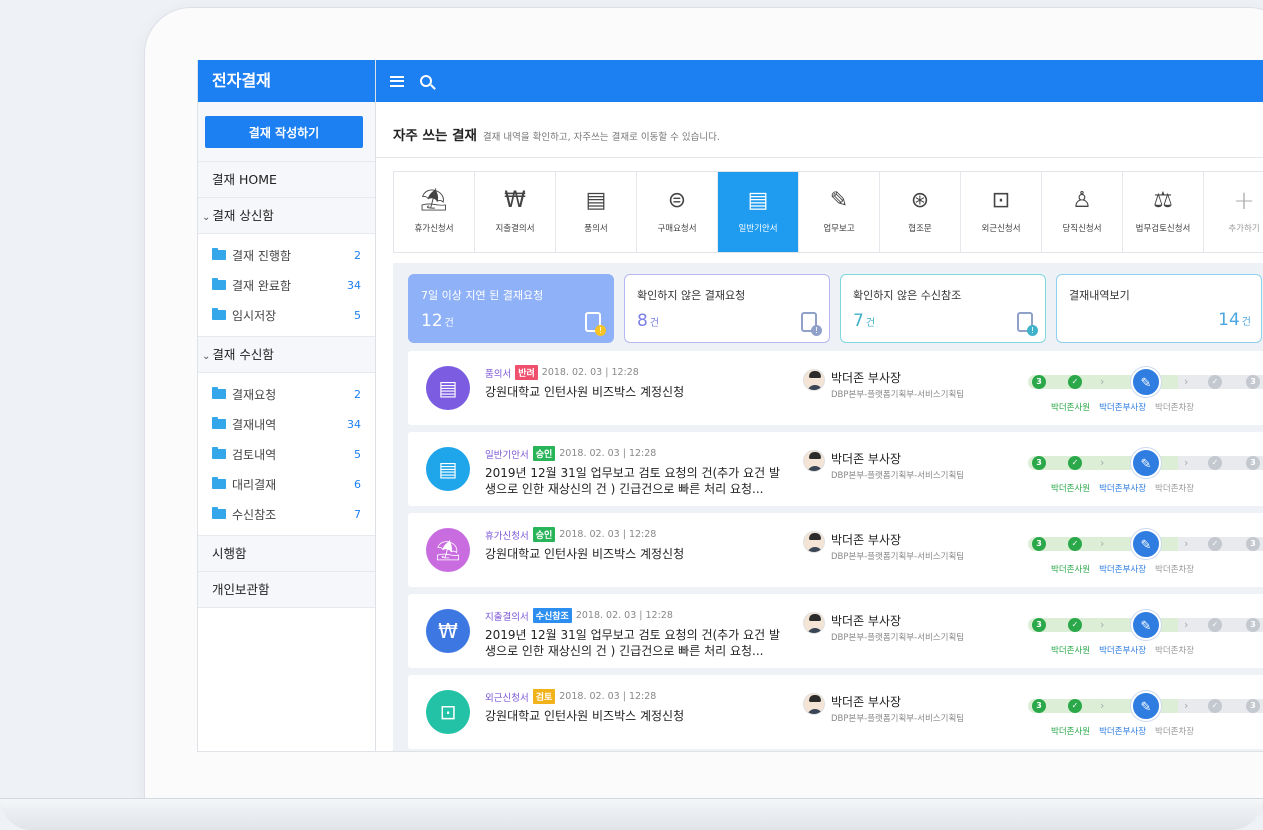 The image size is (1263, 830). Describe the element at coordinates (507, 698) in the screenshot. I see `doc-type: 외근신청서` at that location.